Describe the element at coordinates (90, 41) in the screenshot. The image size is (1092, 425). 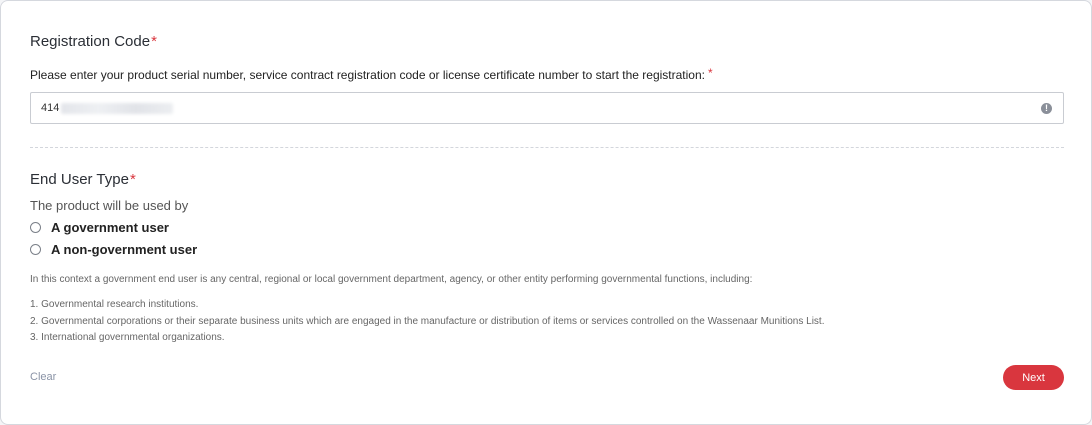
I see `registration-code-title: Registration Code` at that location.